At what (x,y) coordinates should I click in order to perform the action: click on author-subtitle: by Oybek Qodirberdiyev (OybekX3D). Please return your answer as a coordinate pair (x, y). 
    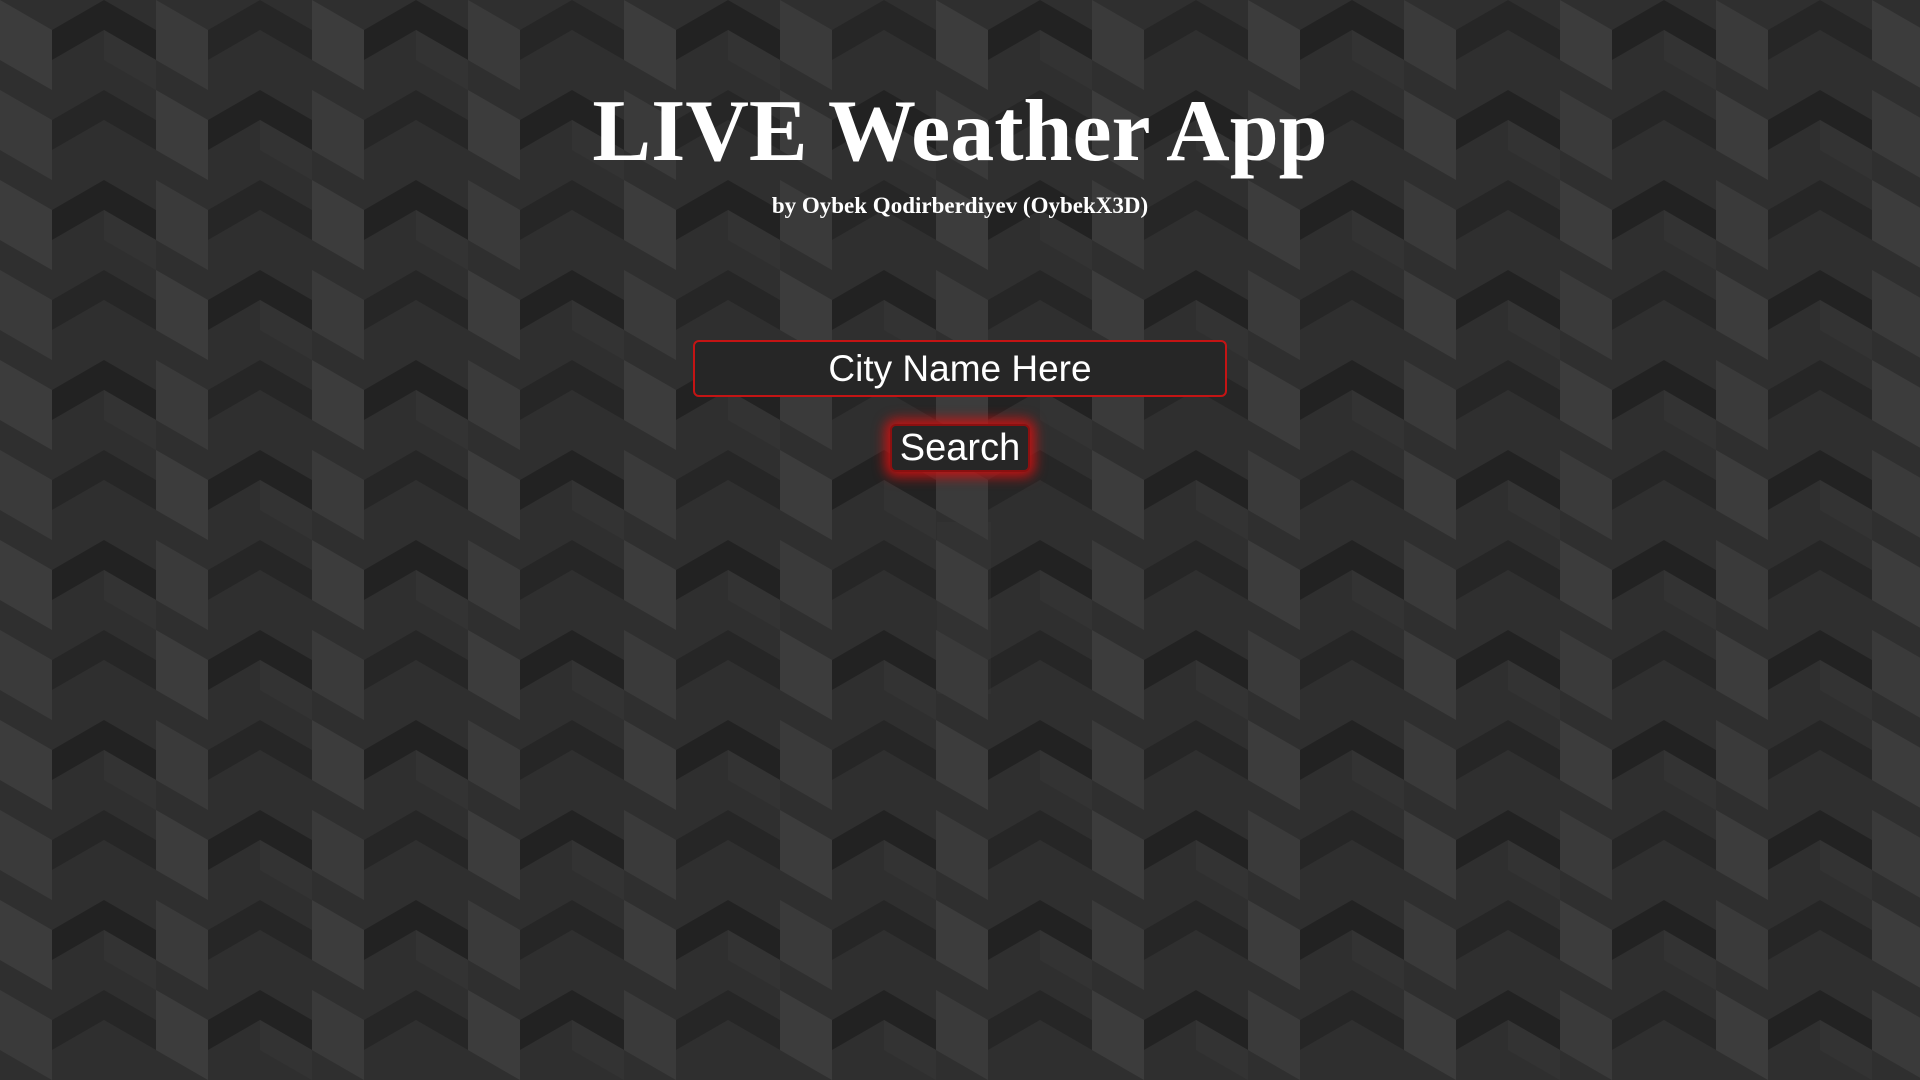
    Looking at the image, I should click on (960, 205).